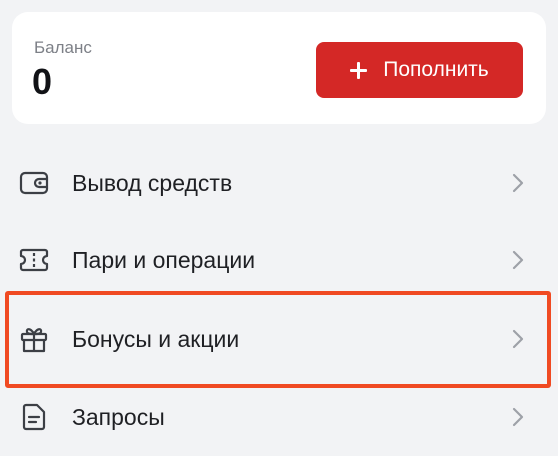  Describe the element at coordinates (156, 338) in the screenshot. I see `menu-item-label: Бонусы и акции` at that location.